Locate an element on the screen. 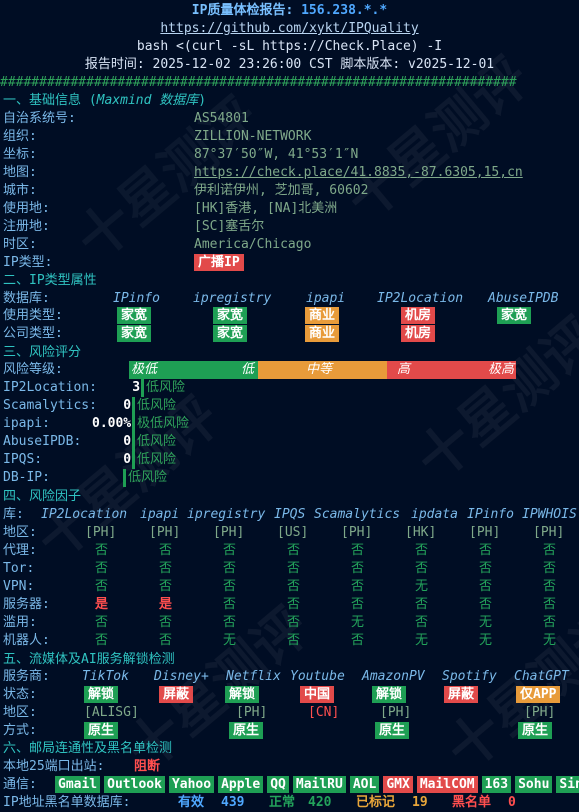 The height and width of the screenshot is (812, 579). basic-info-value: 伊利诺伊州, 芝加哥, 60602 is located at coordinates (281, 190).